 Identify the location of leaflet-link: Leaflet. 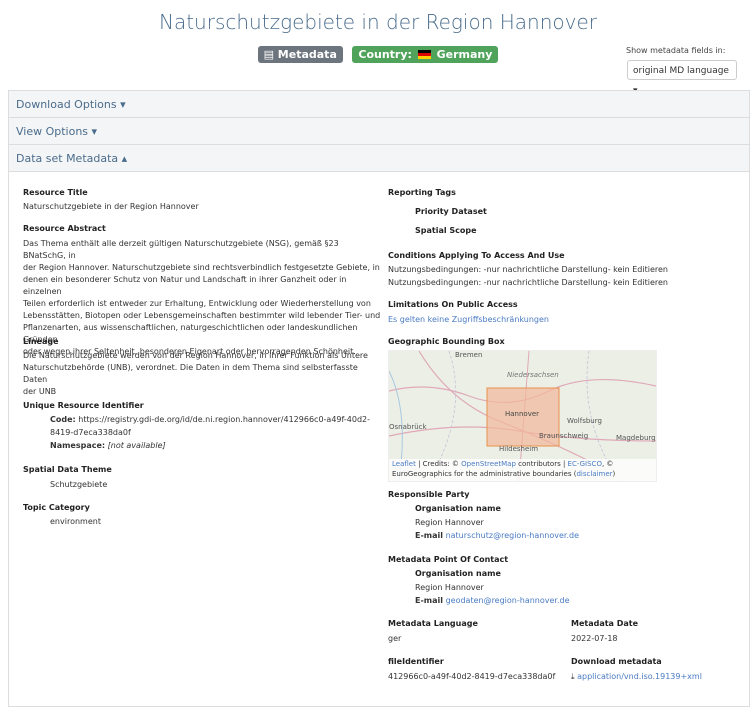
(404, 464).